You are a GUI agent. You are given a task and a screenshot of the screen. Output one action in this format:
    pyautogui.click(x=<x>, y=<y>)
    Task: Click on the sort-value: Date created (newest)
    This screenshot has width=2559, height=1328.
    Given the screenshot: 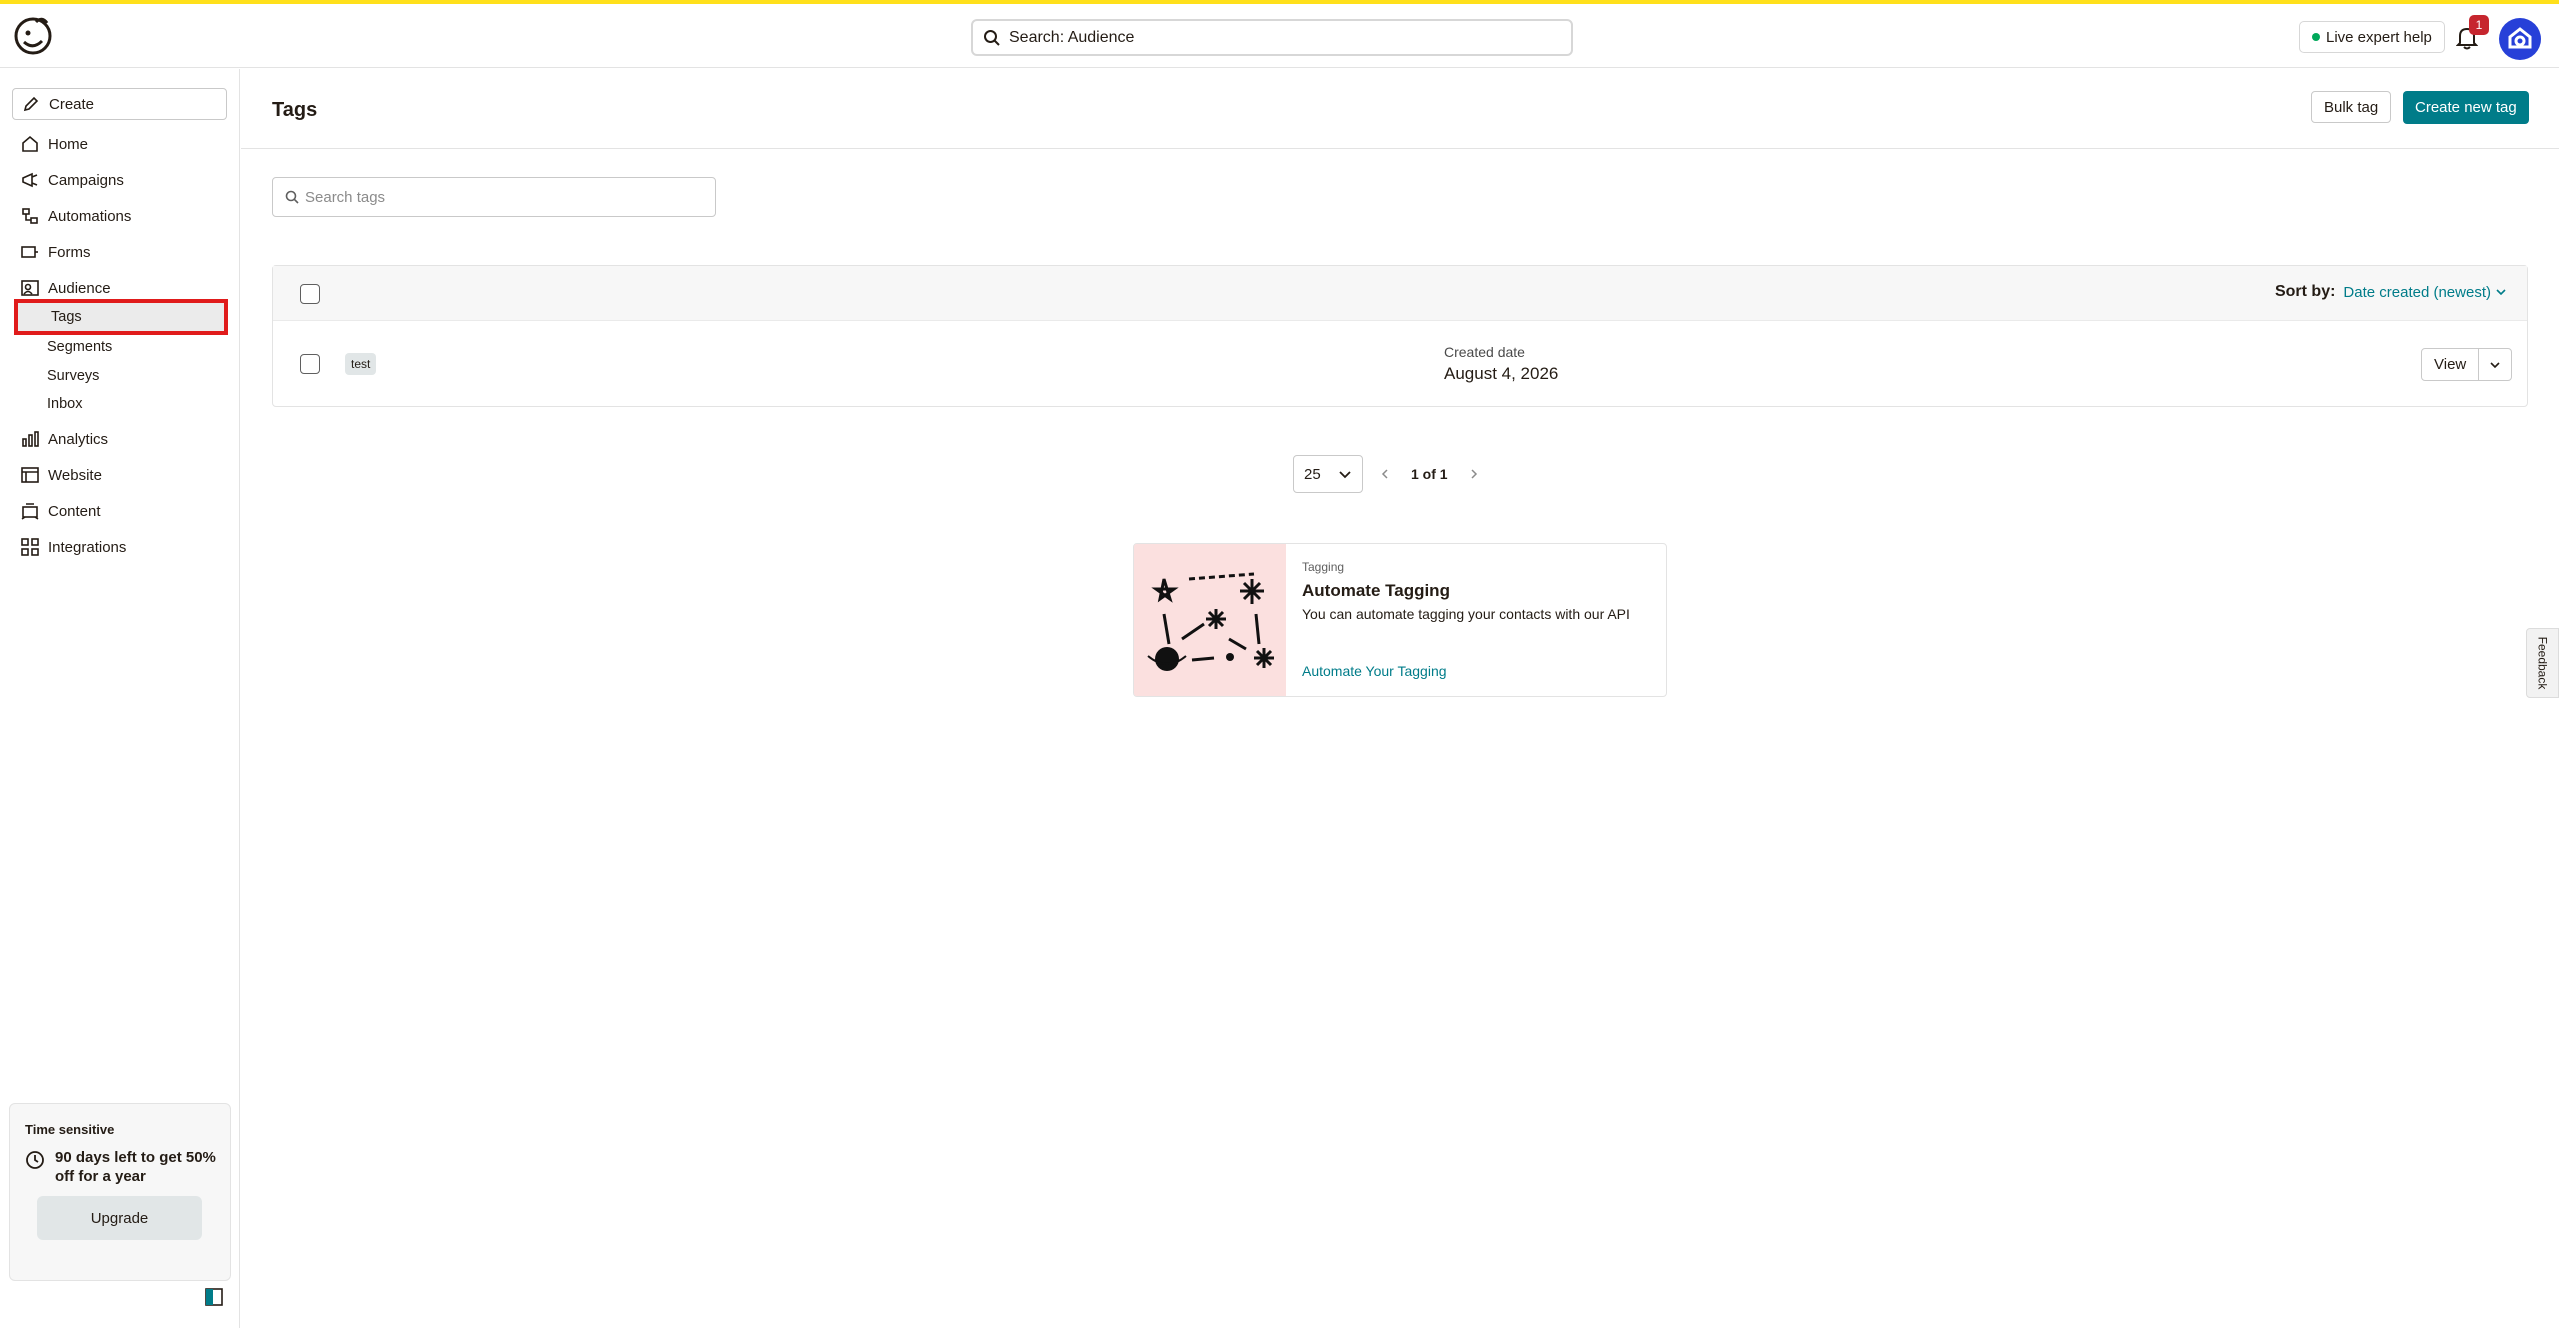 What is the action you would take?
    pyautogui.click(x=2417, y=292)
    